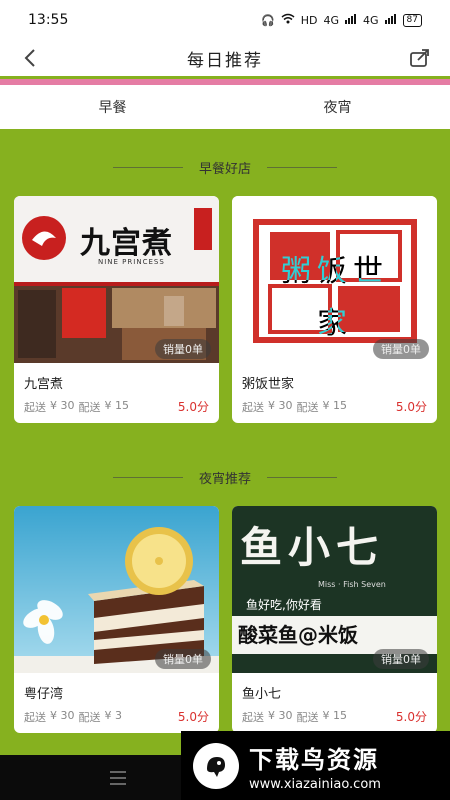  What do you see at coordinates (216, 765) in the screenshot?
I see `bird-logo-icon` at bounding box center [216, 765].